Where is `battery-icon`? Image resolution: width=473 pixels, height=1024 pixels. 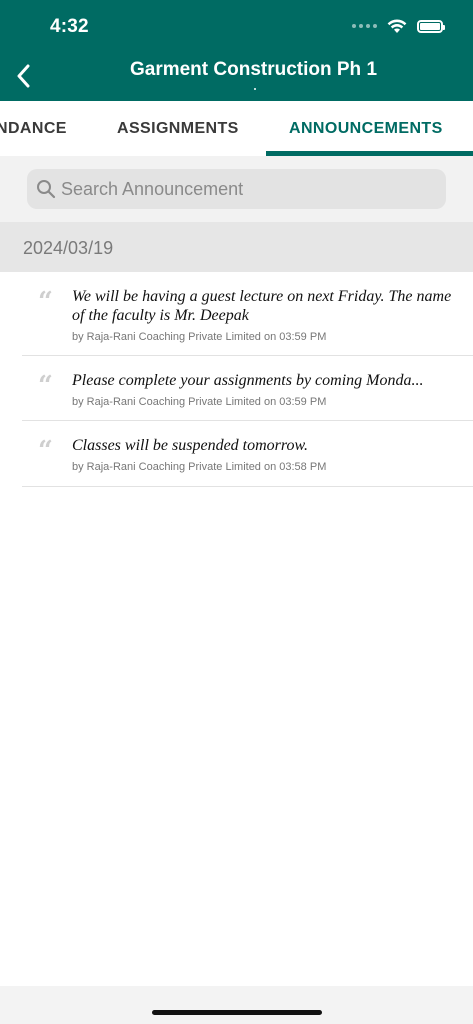 battery-icon is located at coordinates (431, 26).